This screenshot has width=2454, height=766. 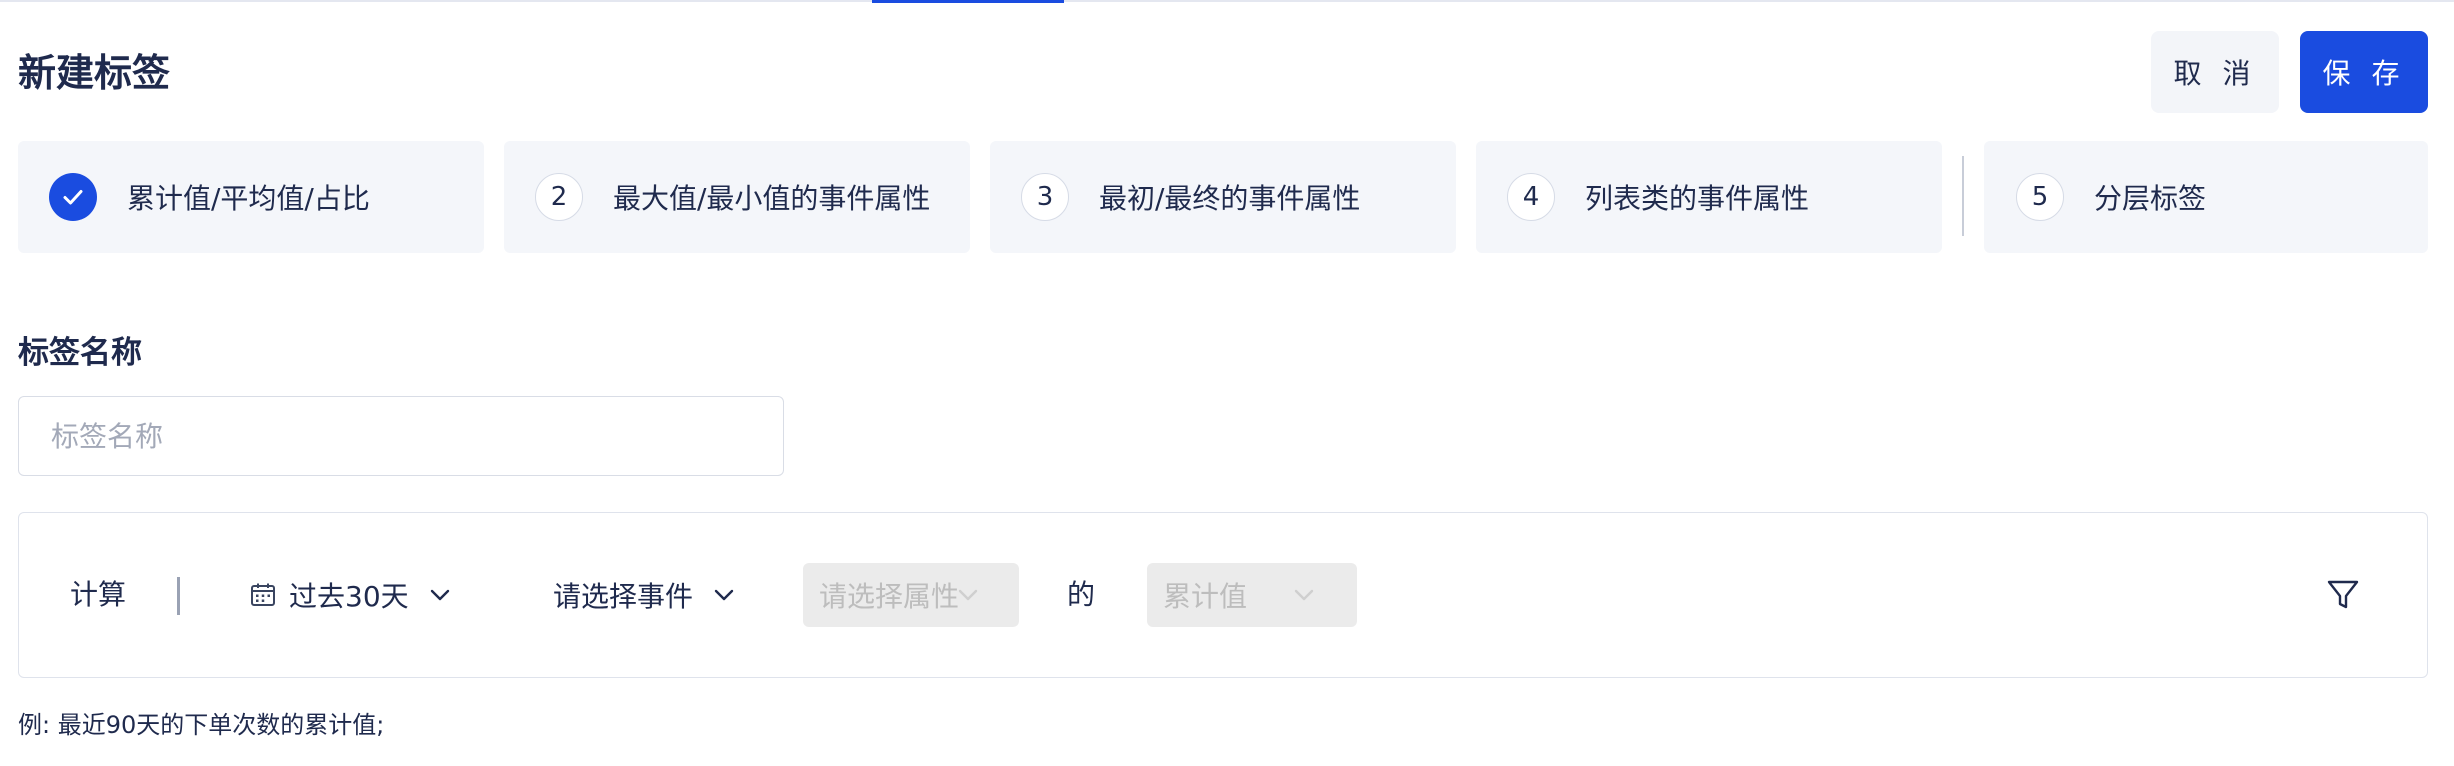 What do you see at coordinates (1252, 595) in the screenshot?
I see `aggregation-select: 累计值` at bounding box center [1252, 595].